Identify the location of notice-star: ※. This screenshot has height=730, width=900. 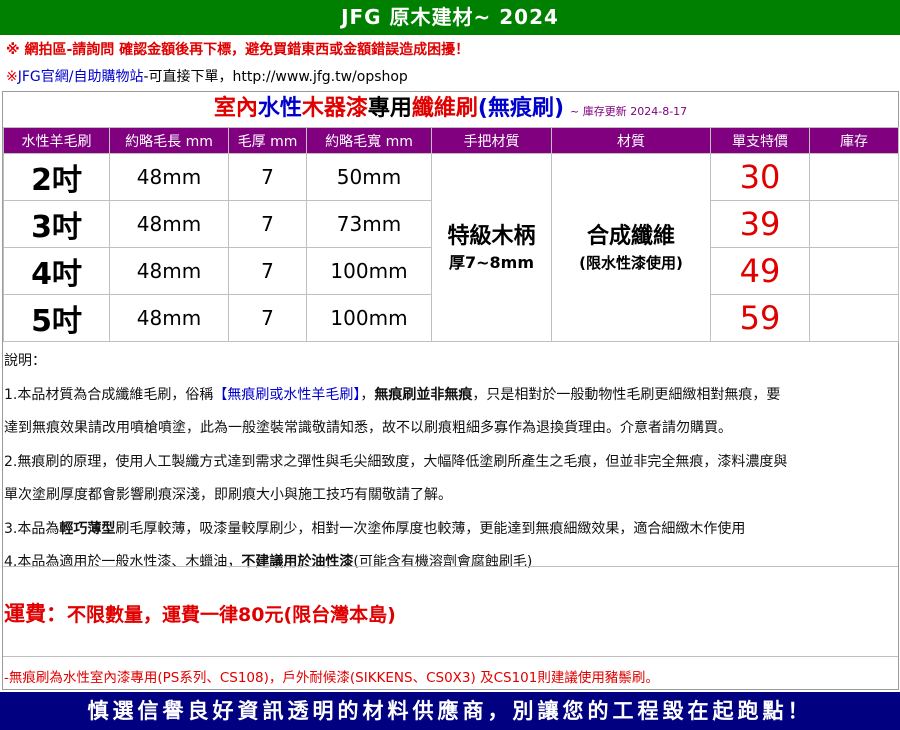
(12, 77).